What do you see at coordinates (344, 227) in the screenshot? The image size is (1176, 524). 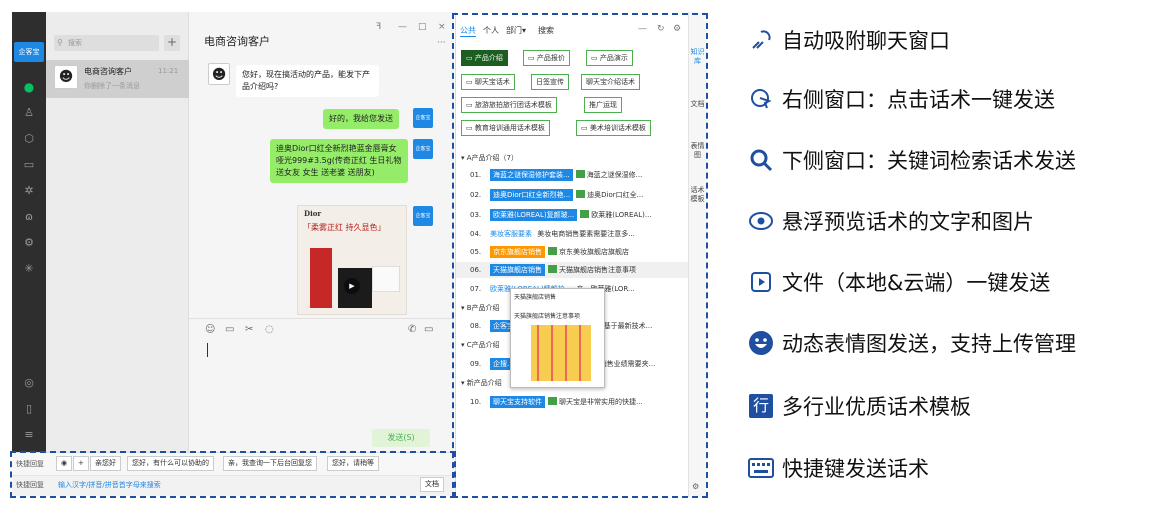 I see `ad-slogan: 「柔雾正红 持久显色」` at bounding box center [344, 227].